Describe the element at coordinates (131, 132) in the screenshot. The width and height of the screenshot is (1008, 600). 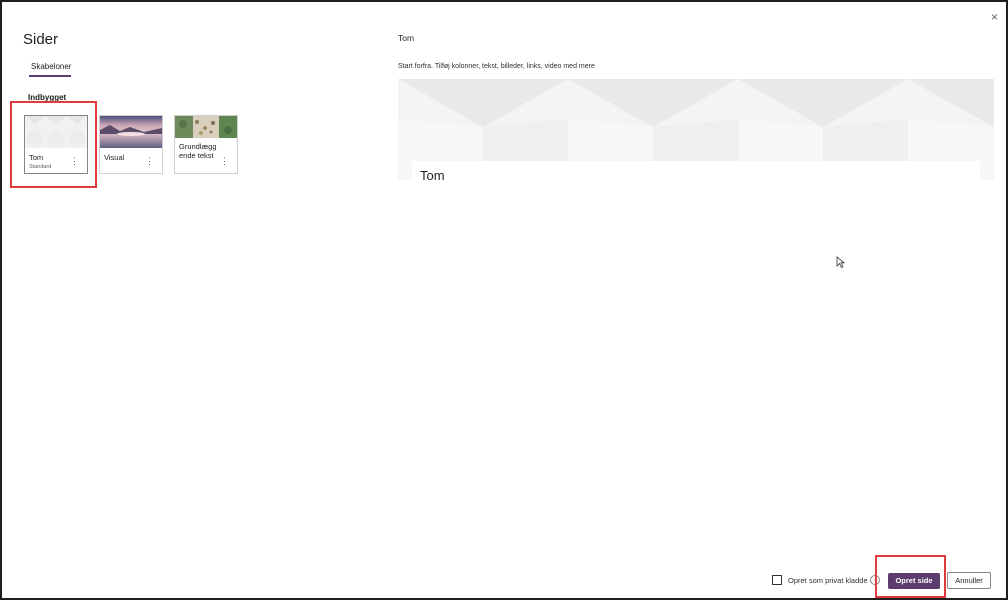
I see `template-thumbnail-visual` at that location.